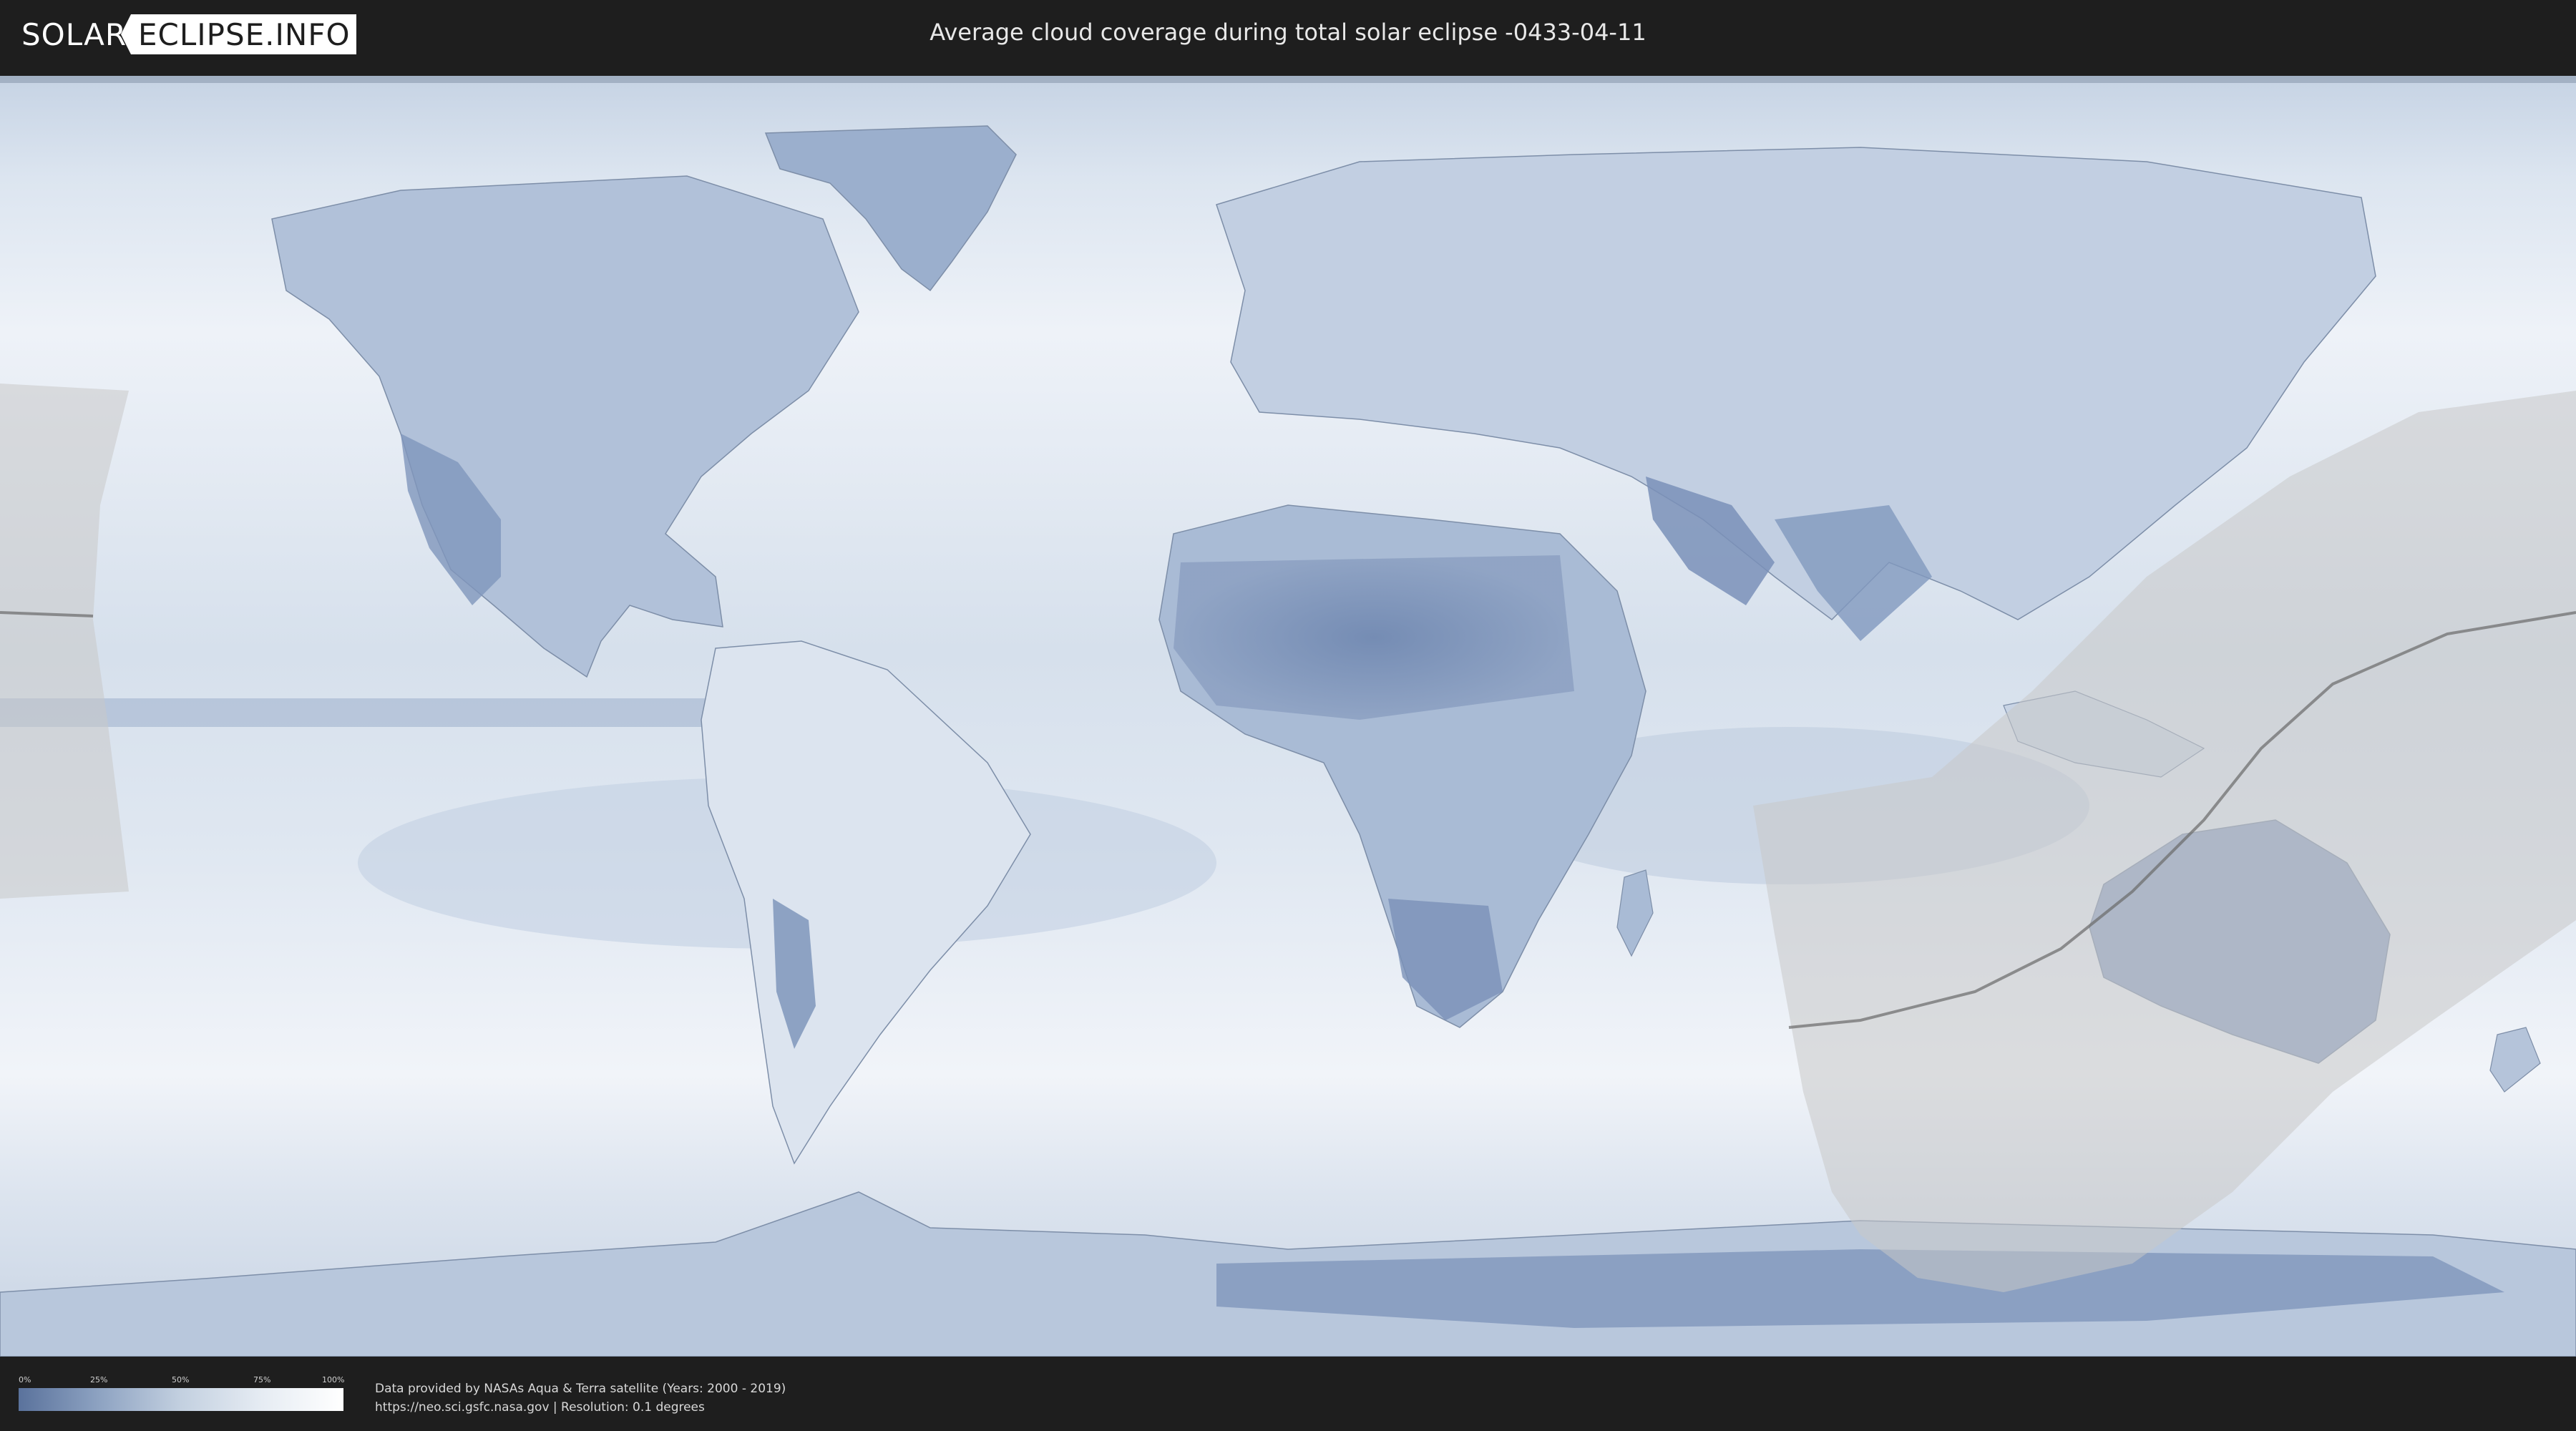 The image size is (2576, 1431). I want to click on dry-region-sahara, so click(1374, 637).